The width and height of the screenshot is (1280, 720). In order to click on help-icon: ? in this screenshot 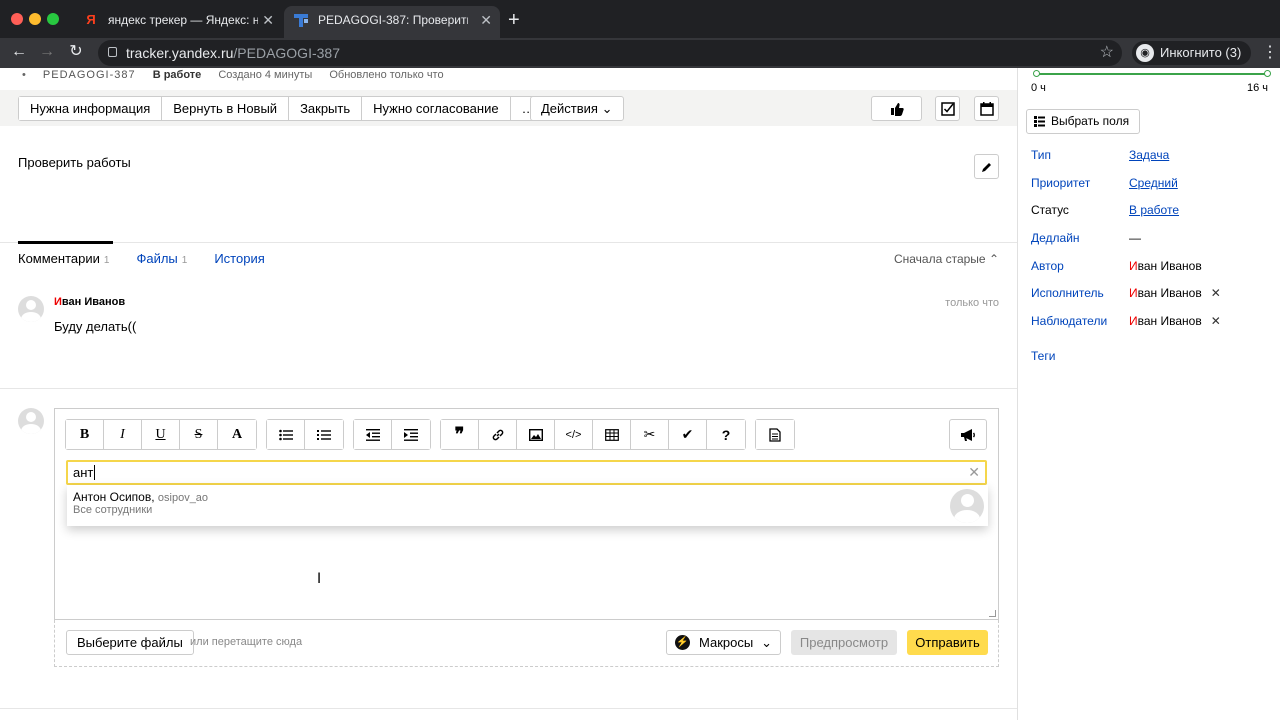, I will do `click(726, 434)`.